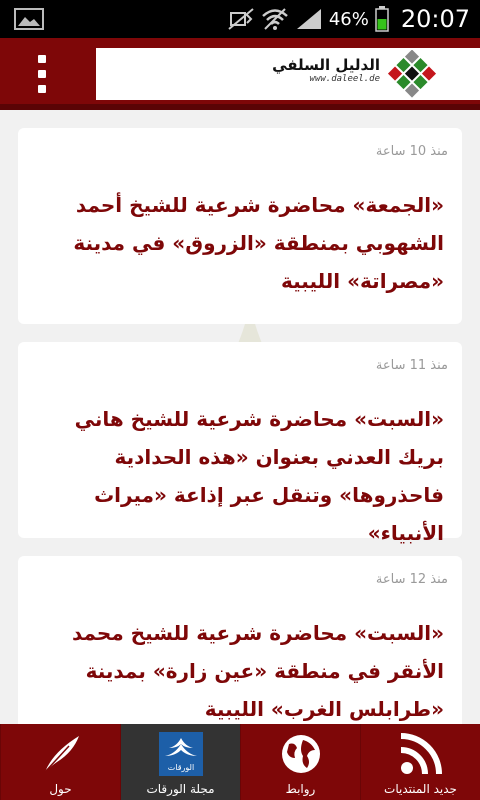  I want to click on post-time: منذ 12 ساعة, so click(411, 579).